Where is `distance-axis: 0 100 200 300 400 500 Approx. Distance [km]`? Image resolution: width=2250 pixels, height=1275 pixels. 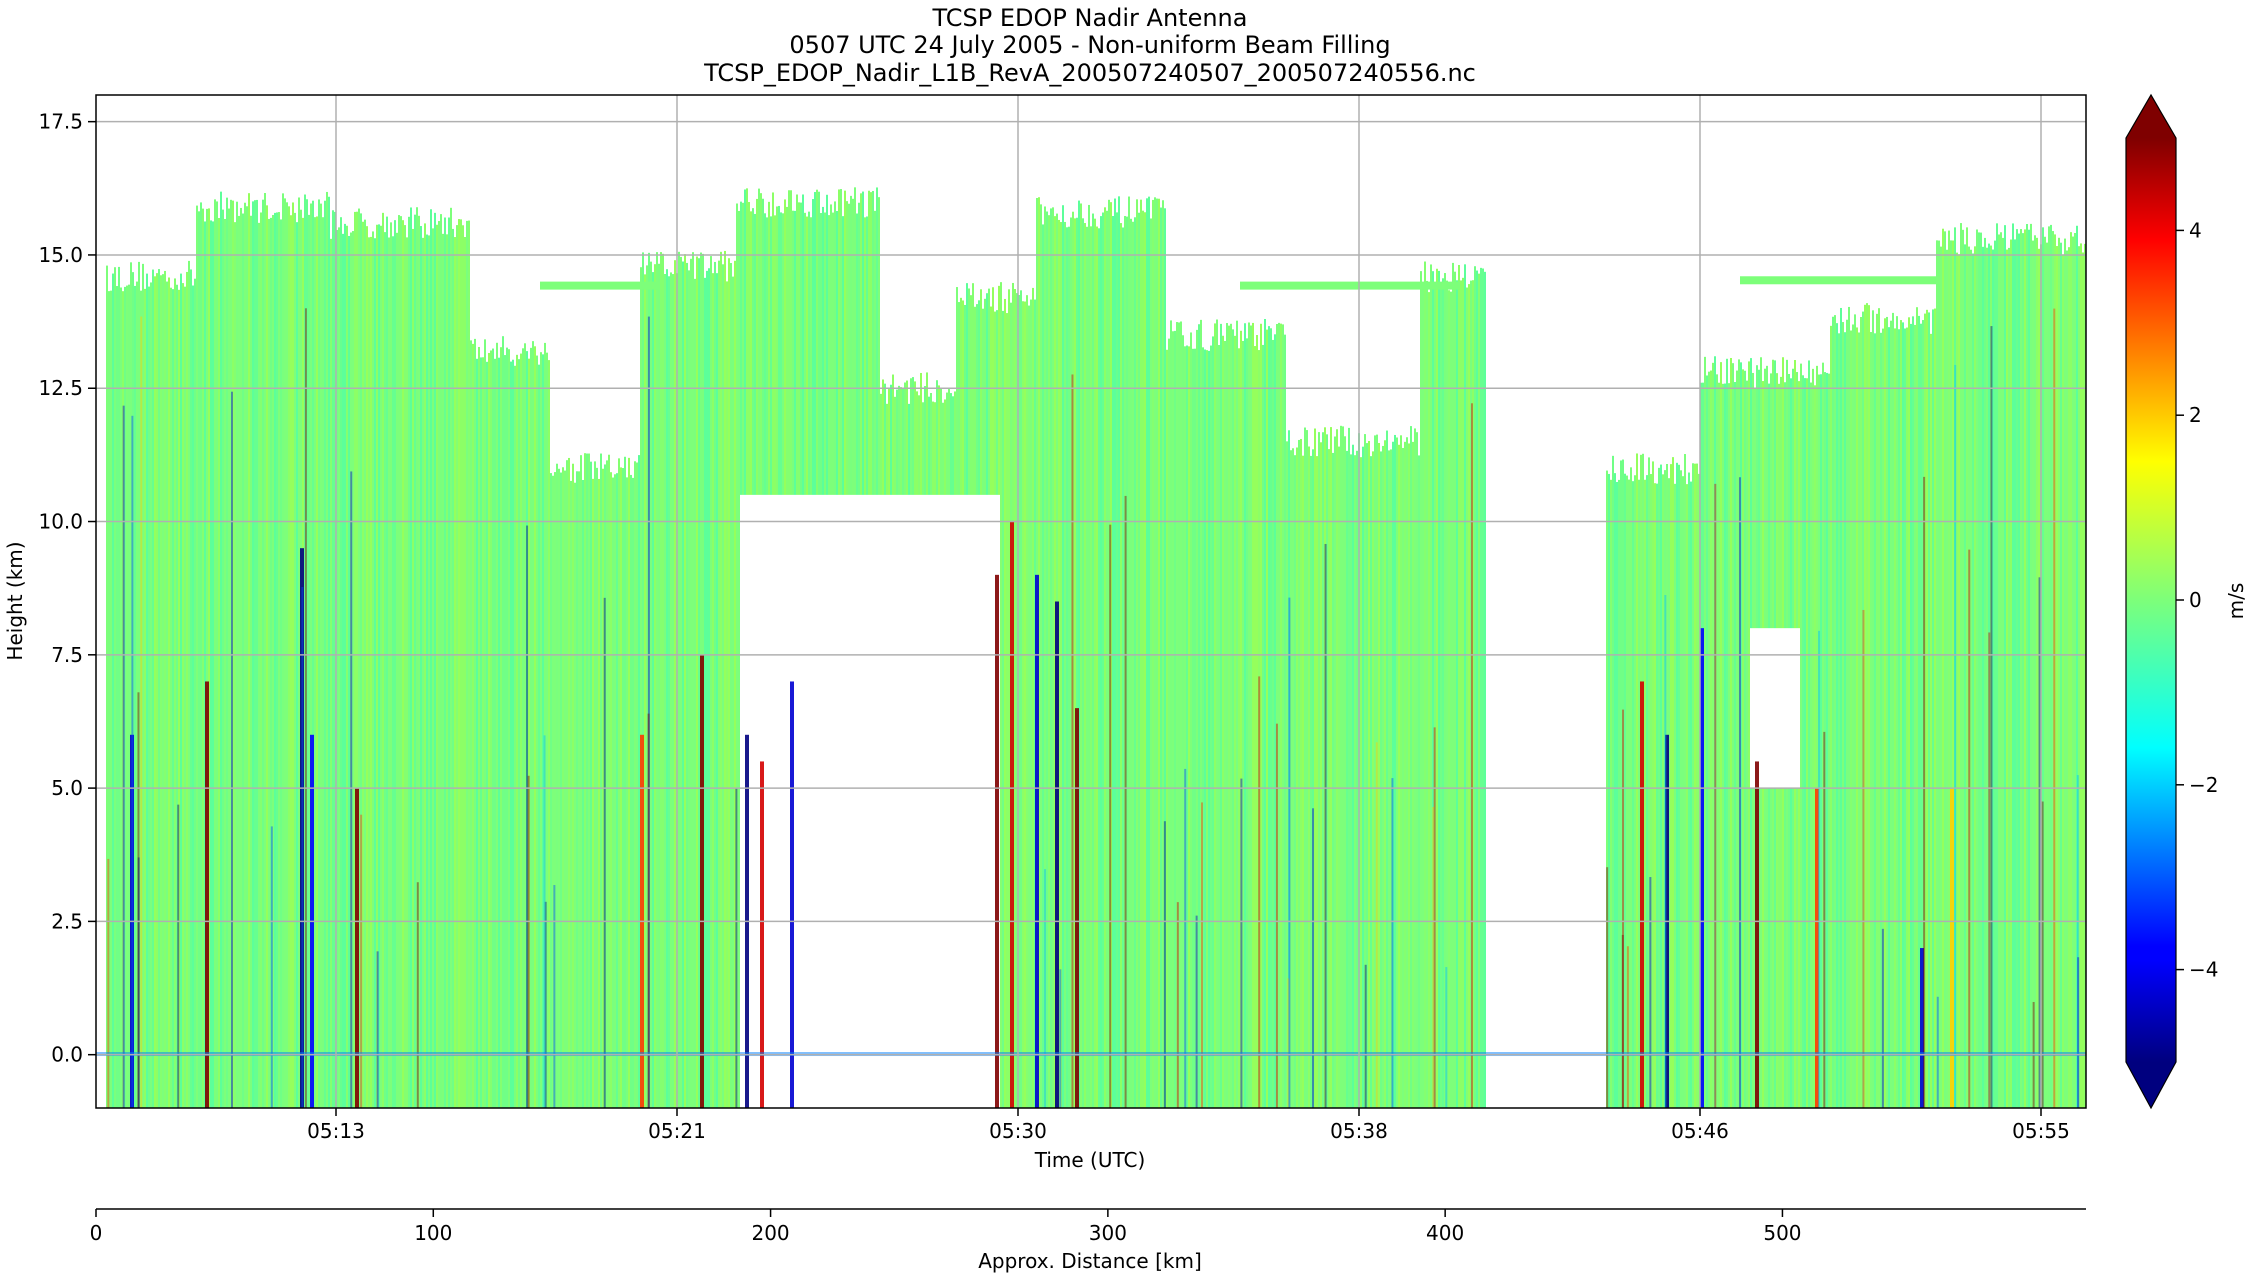 distance-axis: 0 100 200 300 400 500 Approx. Distance [km] is located at coordinates (1088, 1240).